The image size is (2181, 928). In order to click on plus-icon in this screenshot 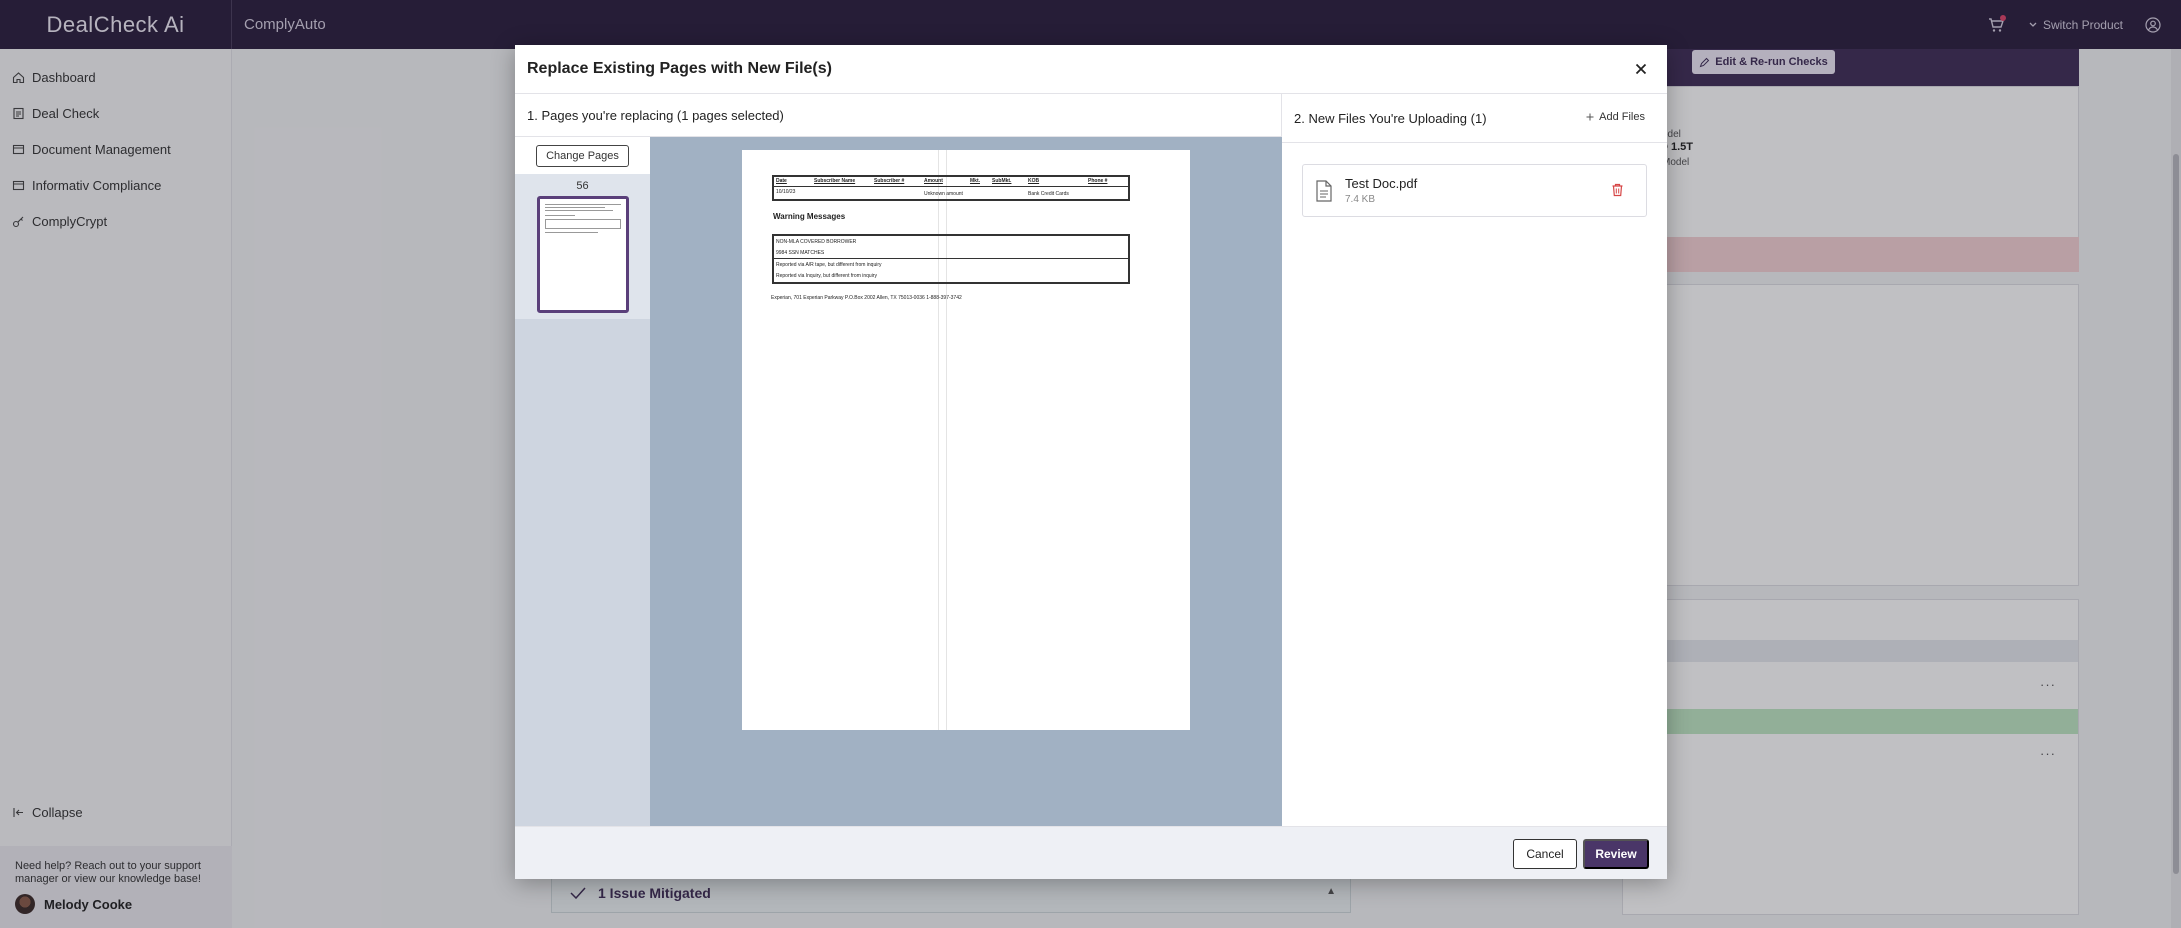, I will do `click(1590, 117)`.